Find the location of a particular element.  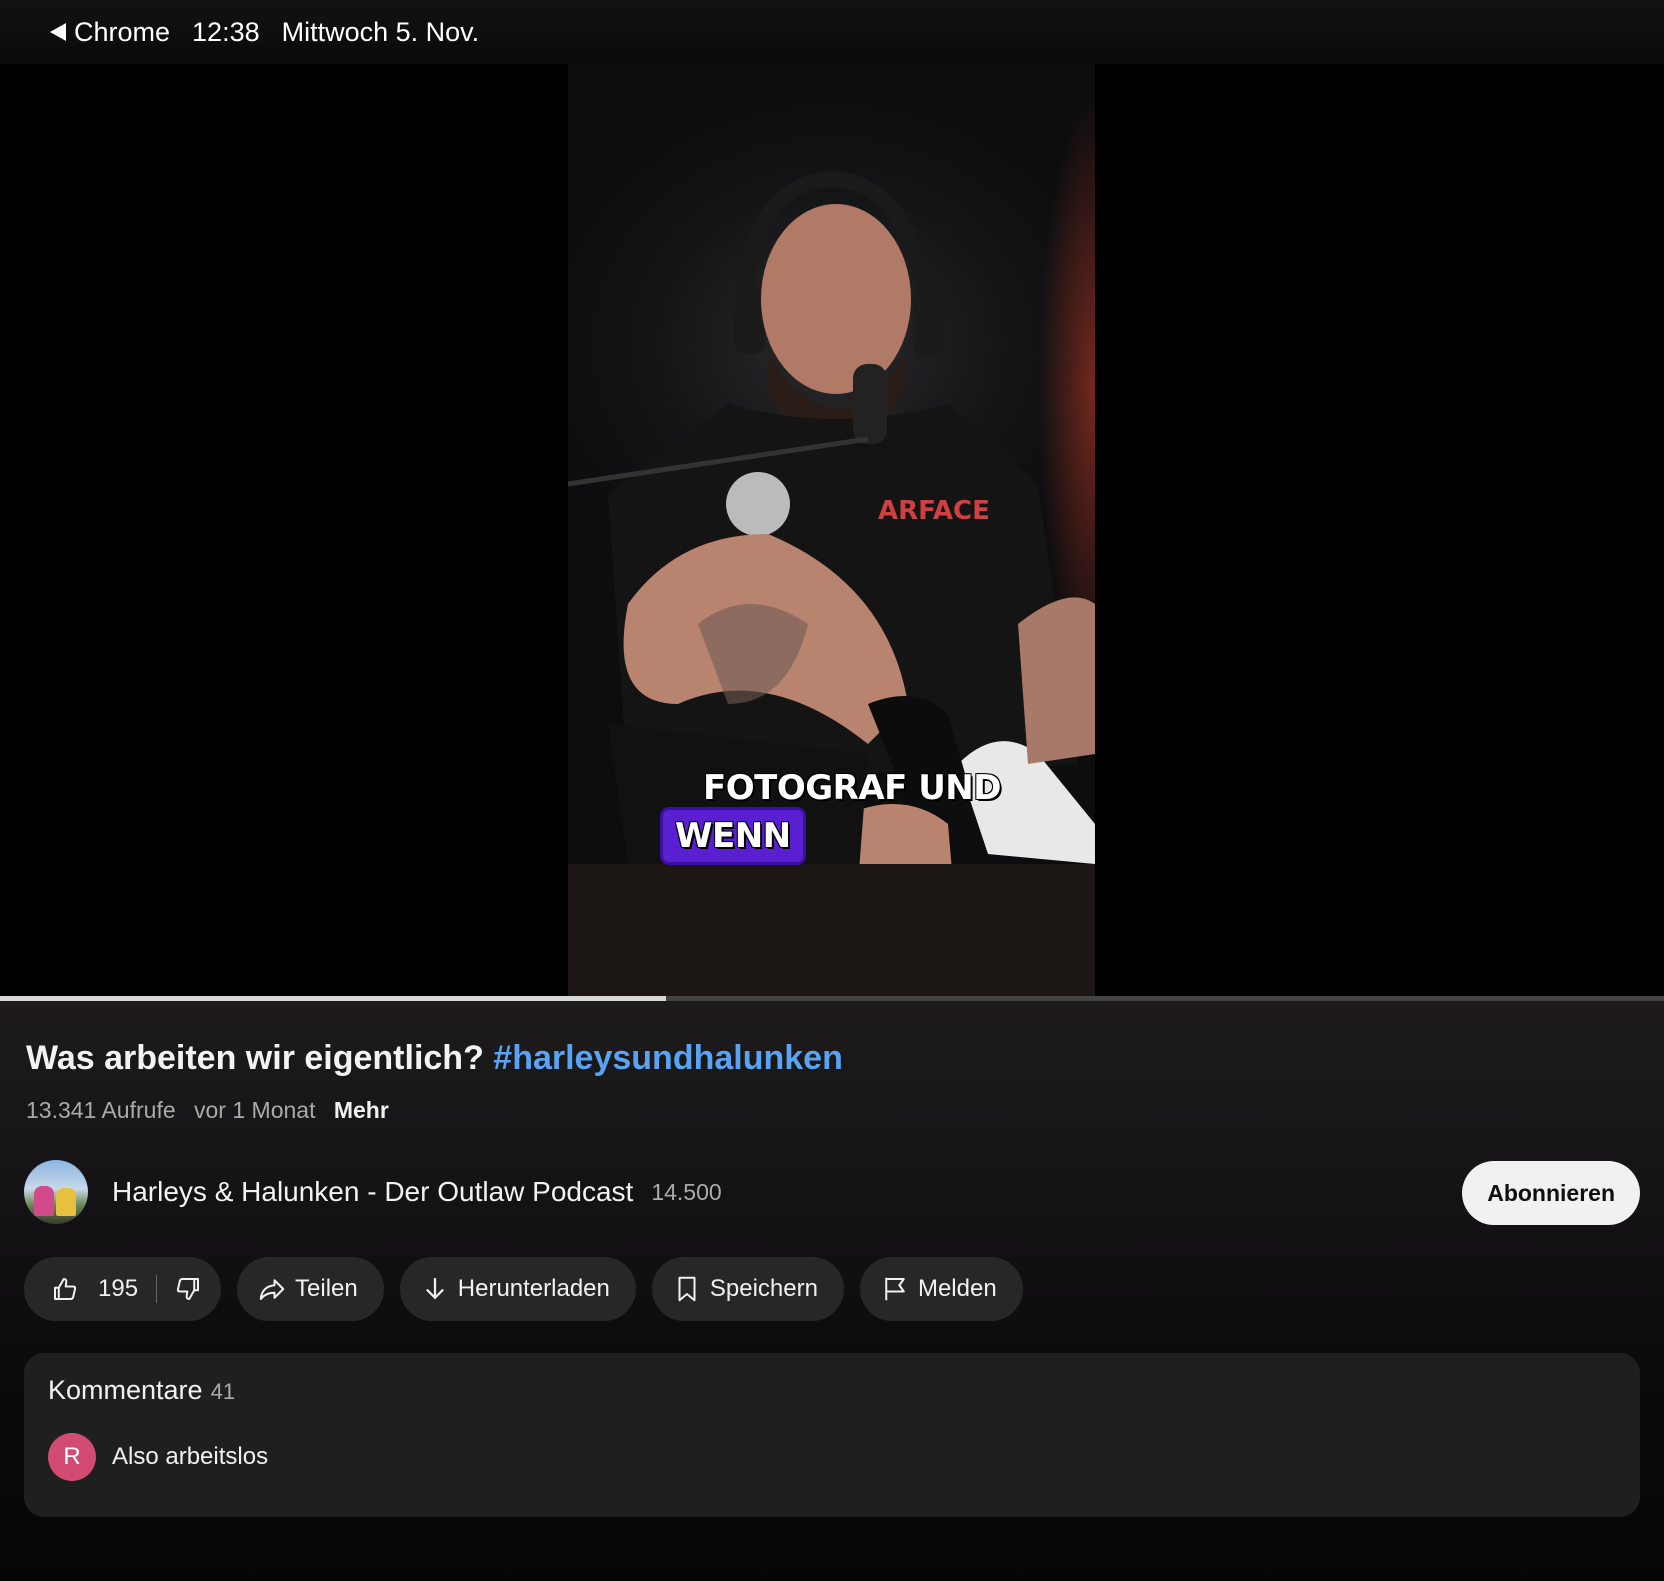

channel-avatar is located at coordinates (56, 1192).